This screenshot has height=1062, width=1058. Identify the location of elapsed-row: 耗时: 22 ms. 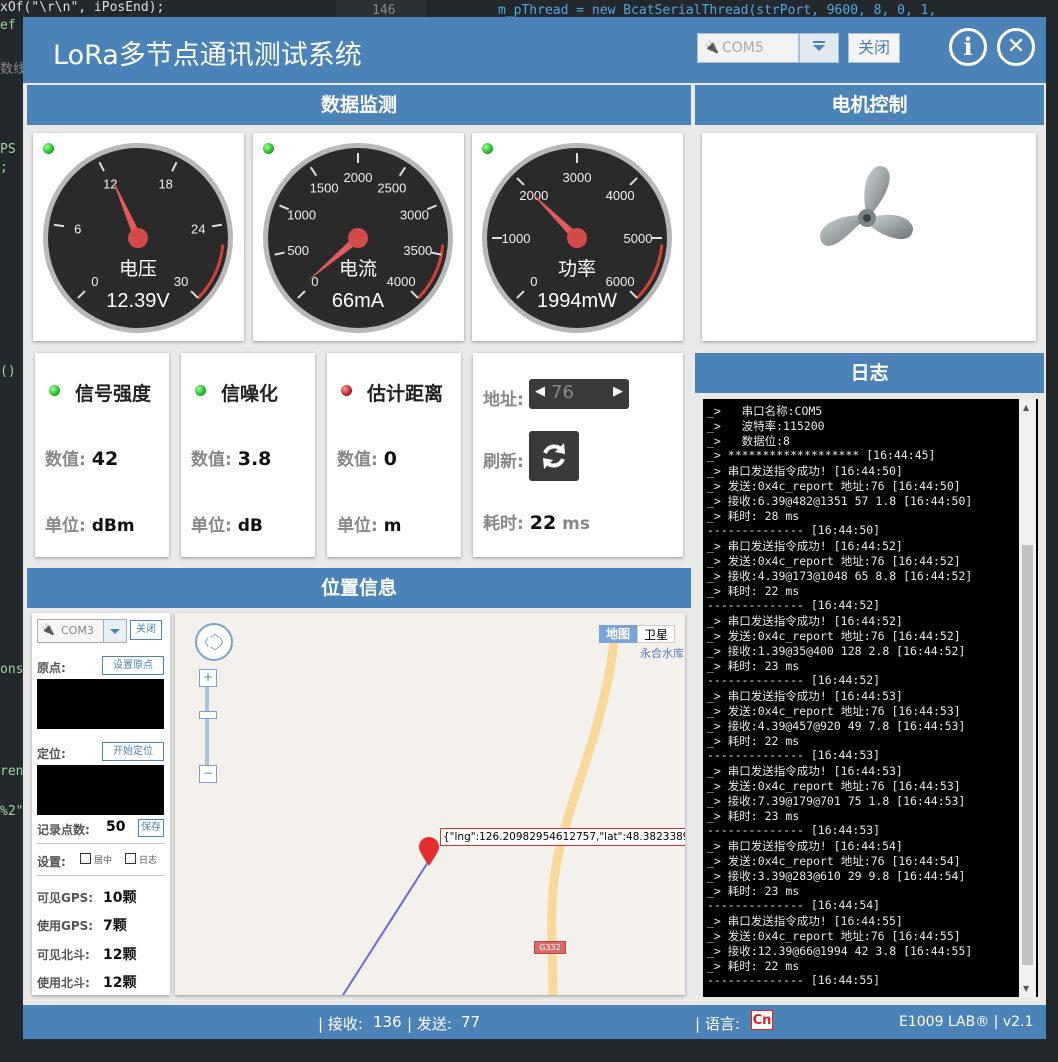
(536, 523).